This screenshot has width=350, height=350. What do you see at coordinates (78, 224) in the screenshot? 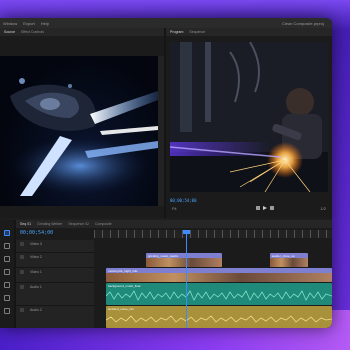
I see `tab-sequence-02: Sequence 02` at bounding box center [78, 224].